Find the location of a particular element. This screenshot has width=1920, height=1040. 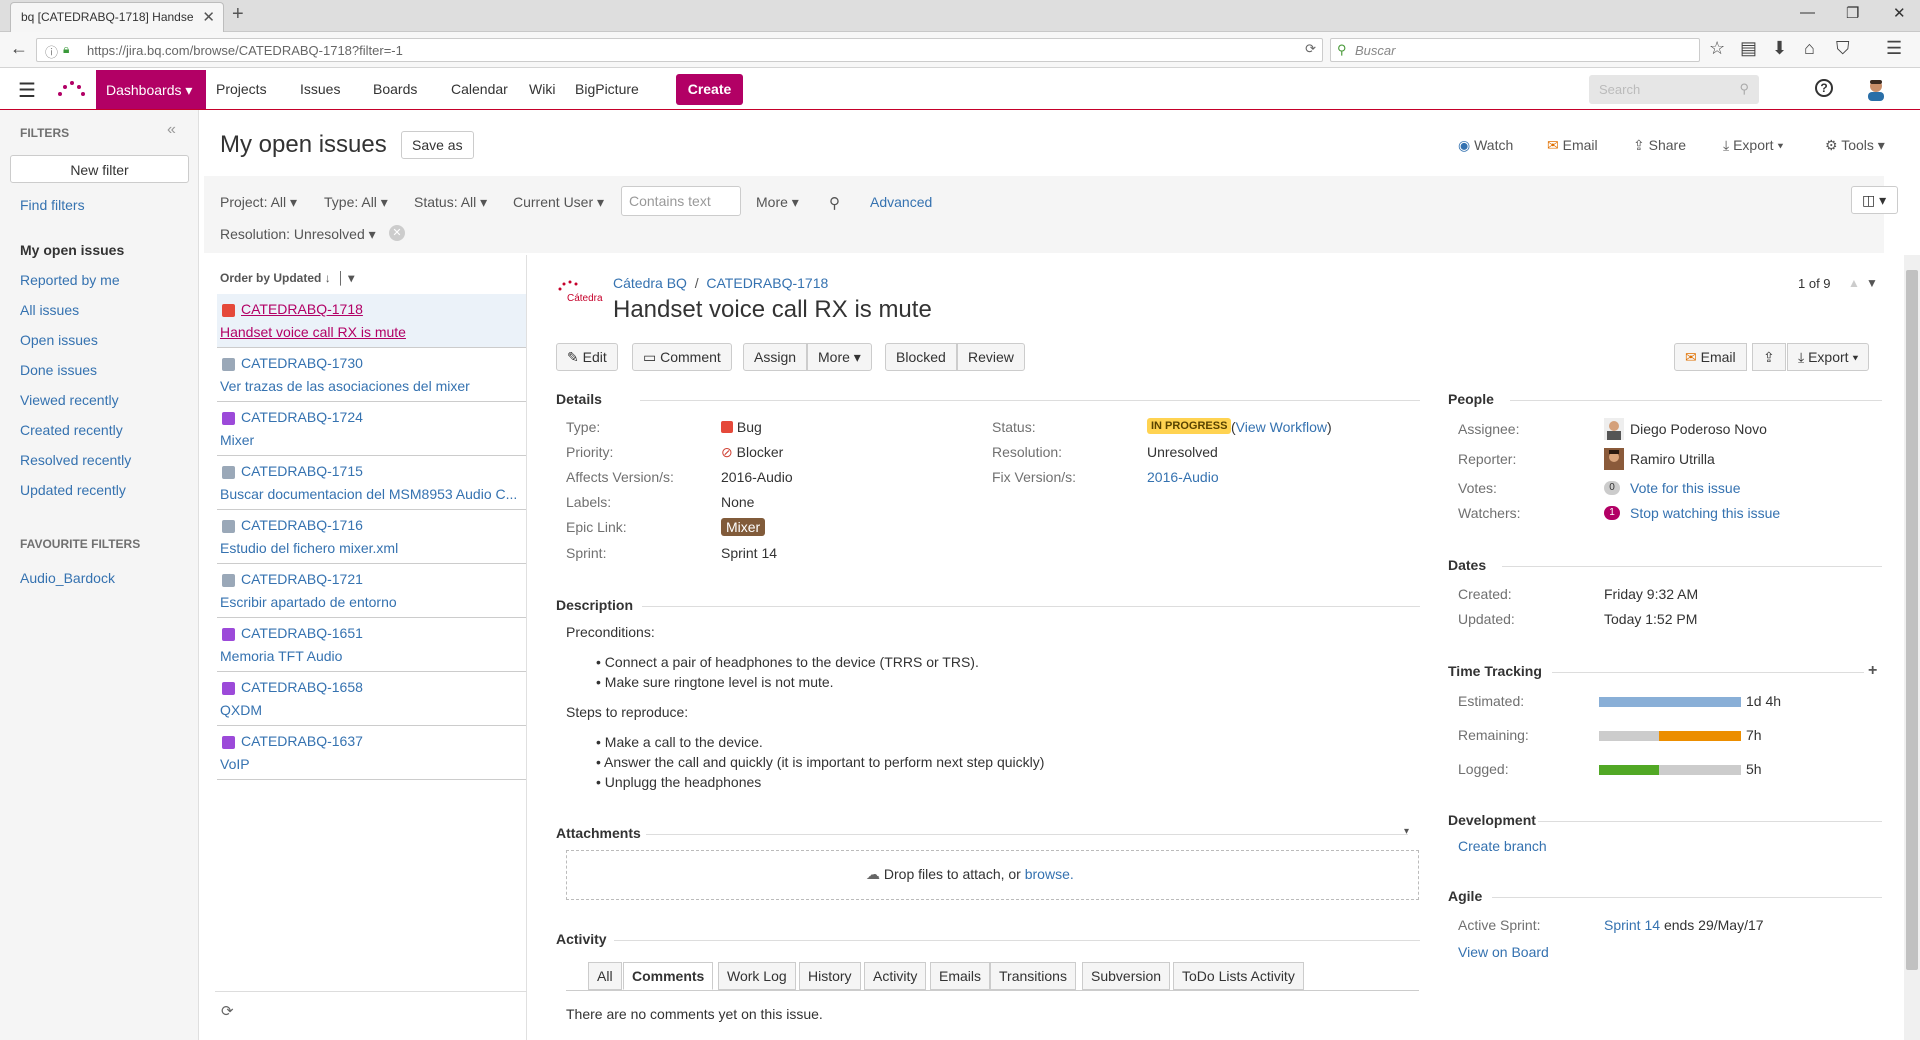

issue-key: CATEDRABQ-1721 is located at coordinates (302, 579).